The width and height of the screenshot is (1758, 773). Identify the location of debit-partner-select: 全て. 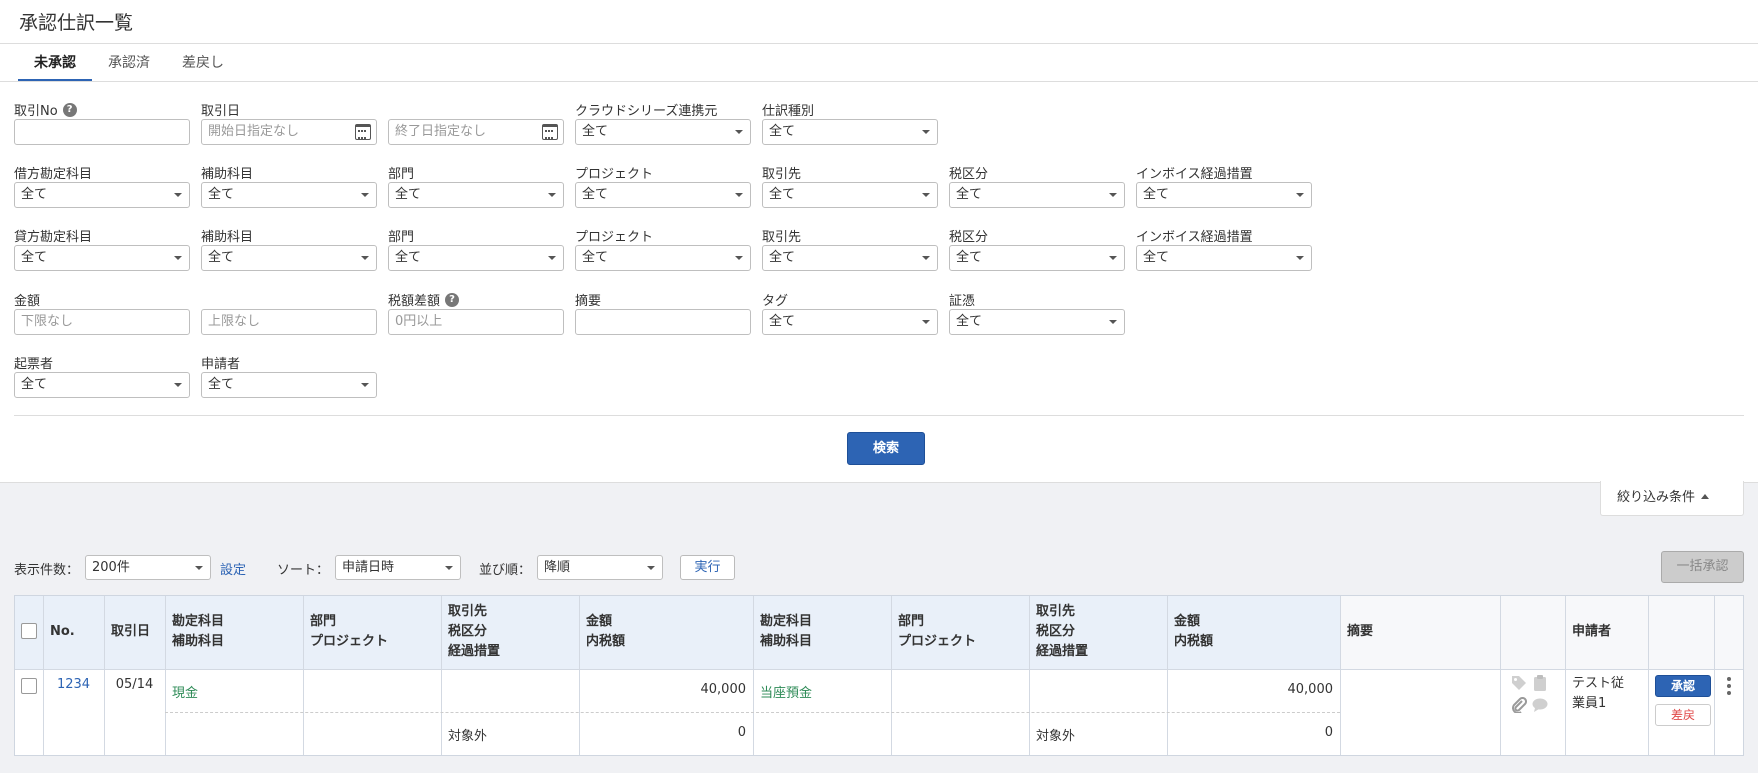
(850, 195).